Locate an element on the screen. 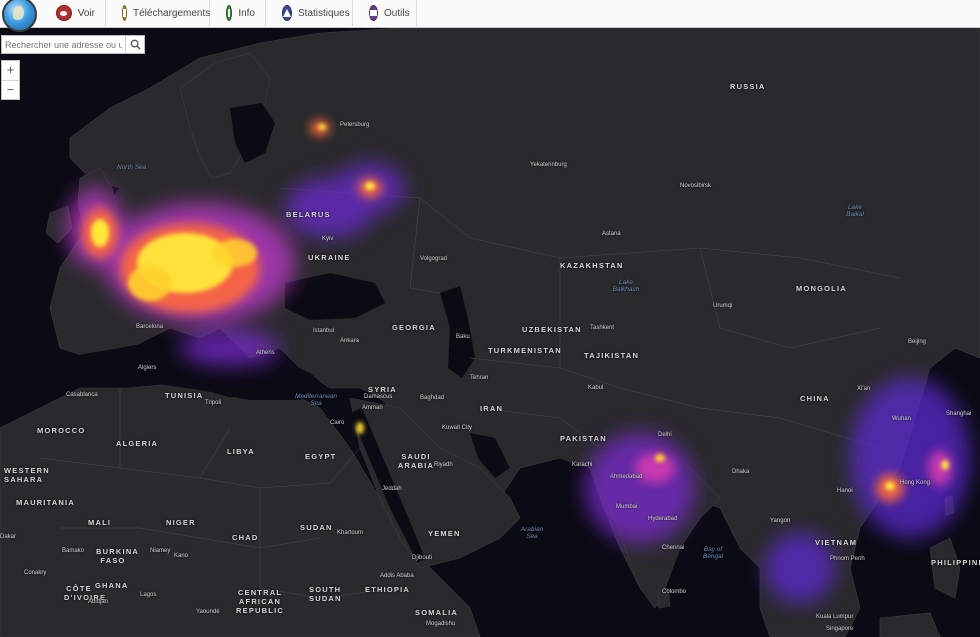  zoom-control: + − is located at coordinates (10, 80).